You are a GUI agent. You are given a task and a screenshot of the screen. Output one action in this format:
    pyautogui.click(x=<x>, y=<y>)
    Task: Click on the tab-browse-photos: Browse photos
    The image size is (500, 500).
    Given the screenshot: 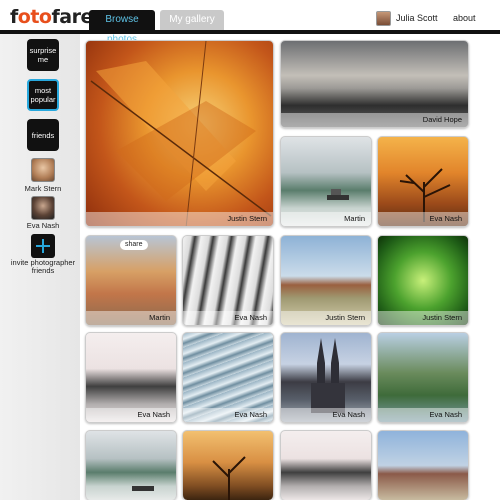 What is the action you would take?
    pyautogui.click(x=122, y=27)
    